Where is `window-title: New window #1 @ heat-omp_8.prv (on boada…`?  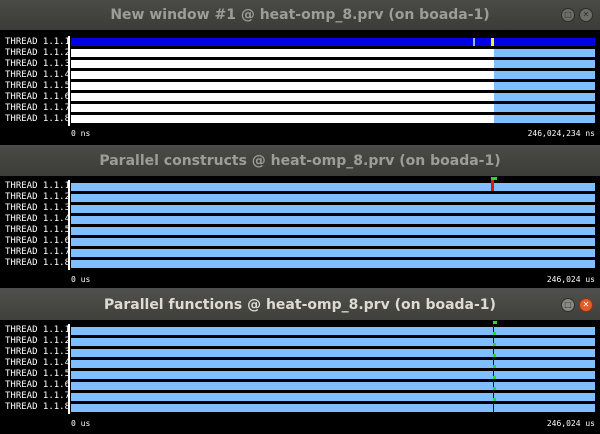
window-title: New window #1 @ heat-omp_8.prv (on boada… is located at coordinates (300, 15).